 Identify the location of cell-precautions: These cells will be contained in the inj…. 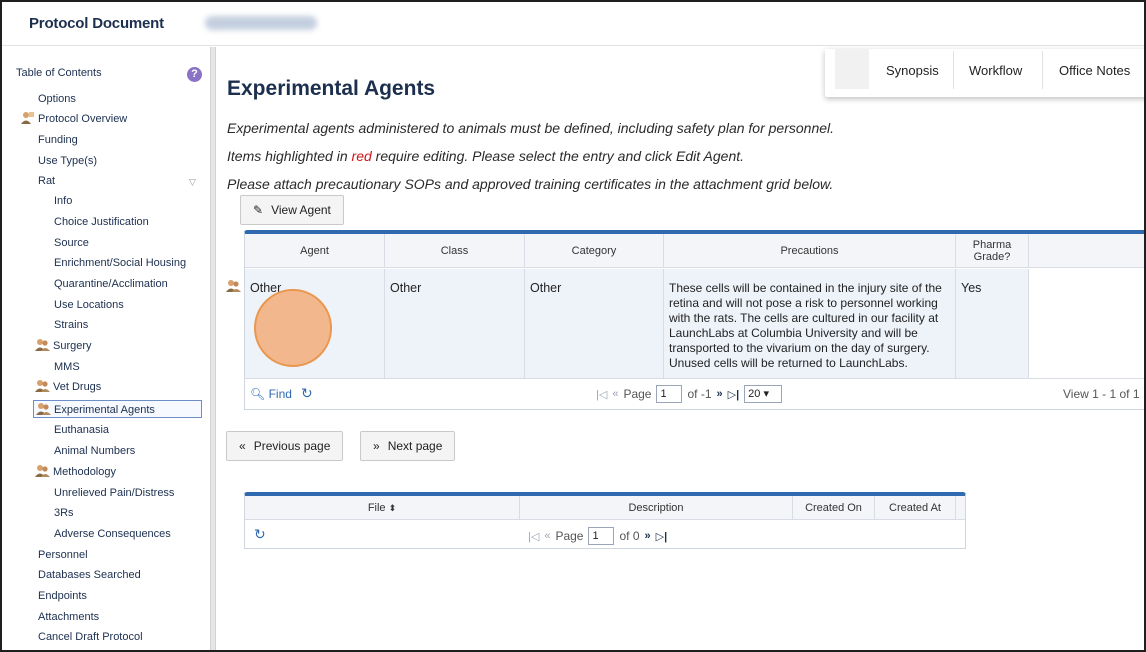
(805, 325).